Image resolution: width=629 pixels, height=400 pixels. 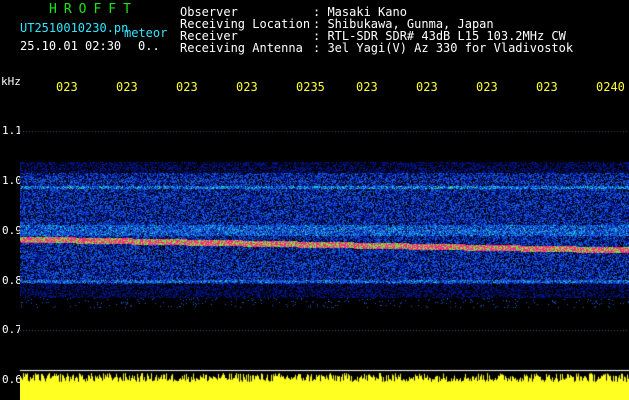 What do you see at coordinates (12, 379) in the screenshot?
I see `freq-tick-label: 0.6` at bounding box center [12, 379].